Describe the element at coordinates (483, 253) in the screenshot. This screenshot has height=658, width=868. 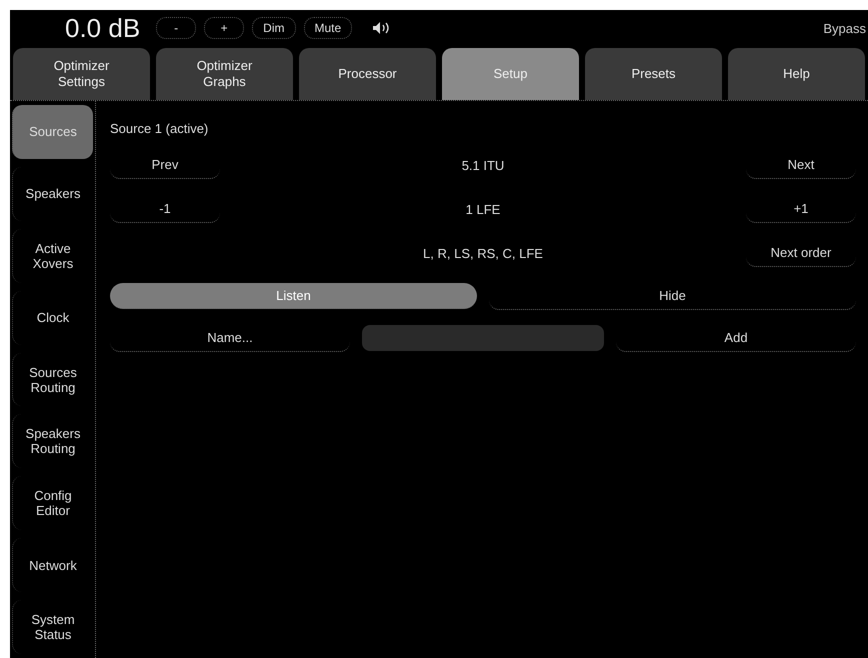
I see `setting-value: L, R, LS, RS, C, LFE` at that location.